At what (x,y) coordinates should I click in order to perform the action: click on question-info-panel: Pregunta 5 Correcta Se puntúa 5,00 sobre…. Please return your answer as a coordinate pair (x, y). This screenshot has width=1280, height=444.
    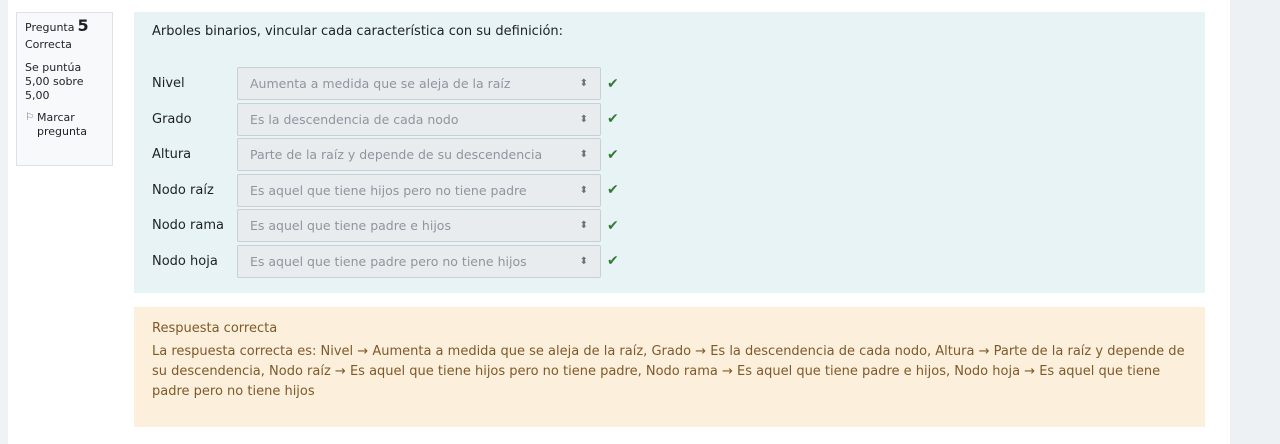
    Looking at the image, I should click on (64, 89).